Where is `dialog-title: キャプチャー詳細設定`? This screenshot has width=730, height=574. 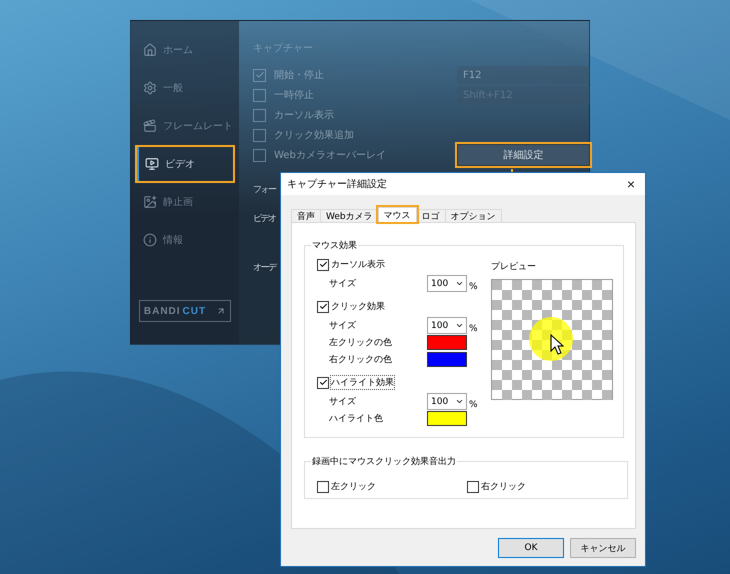
dialog-title: キャプチャー詳細設定 is located at coordinates (337, 184).